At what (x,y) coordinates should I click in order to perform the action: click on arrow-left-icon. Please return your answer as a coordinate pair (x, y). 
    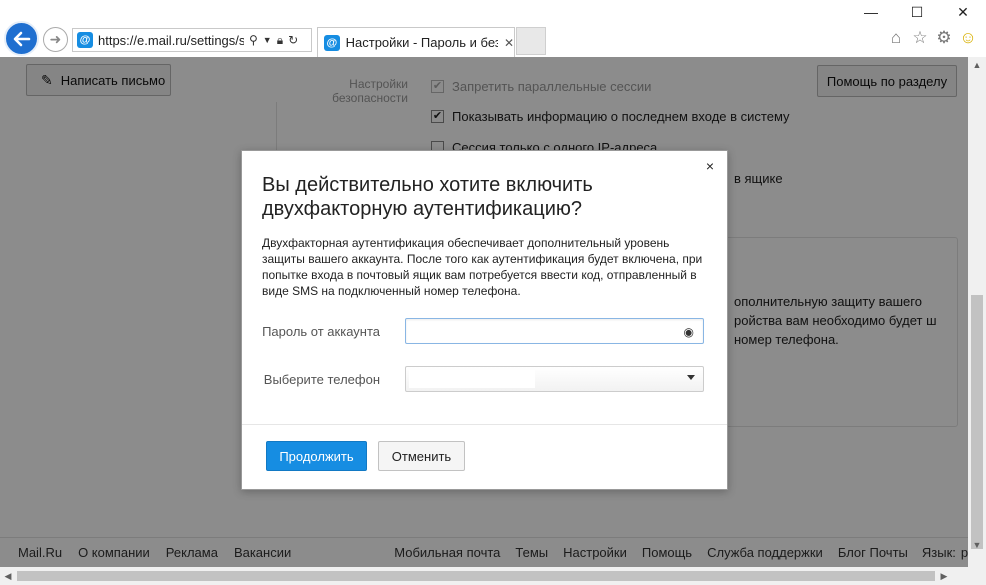
    Looking at the image, I should click on (21, 38).